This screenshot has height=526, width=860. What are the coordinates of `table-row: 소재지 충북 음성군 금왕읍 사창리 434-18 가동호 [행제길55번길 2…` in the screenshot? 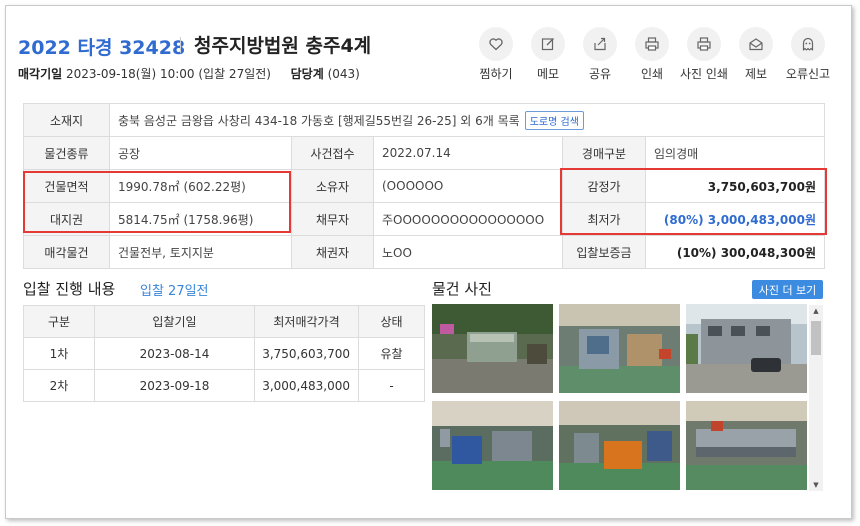 It's located at (424, 120).